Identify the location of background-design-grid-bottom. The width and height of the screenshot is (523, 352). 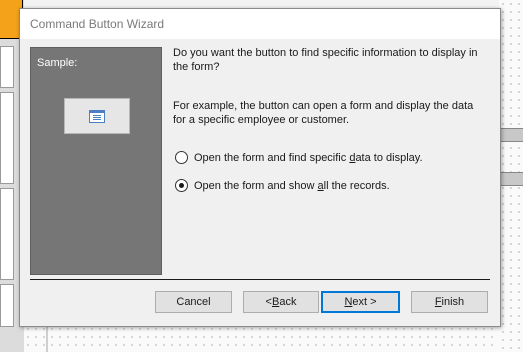
(261, 338).